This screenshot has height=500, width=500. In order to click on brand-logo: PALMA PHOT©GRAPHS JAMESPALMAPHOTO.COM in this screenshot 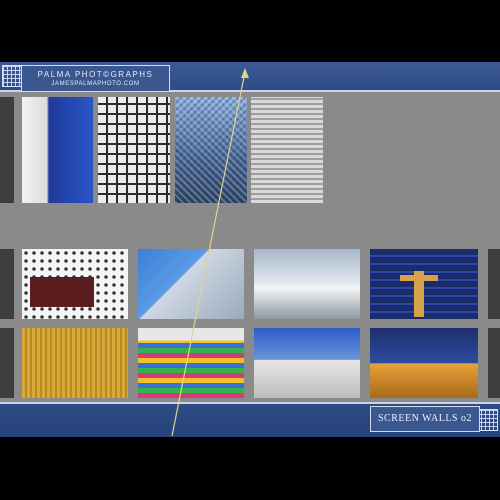, I will do `click(95, 78)`.